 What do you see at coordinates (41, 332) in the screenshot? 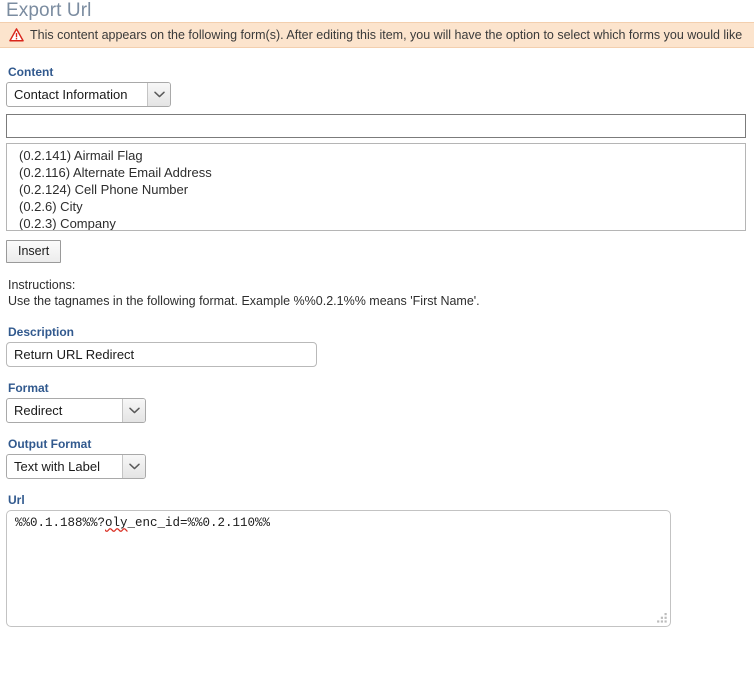
I see `description-label: Description` at bounding box center [41, 332].